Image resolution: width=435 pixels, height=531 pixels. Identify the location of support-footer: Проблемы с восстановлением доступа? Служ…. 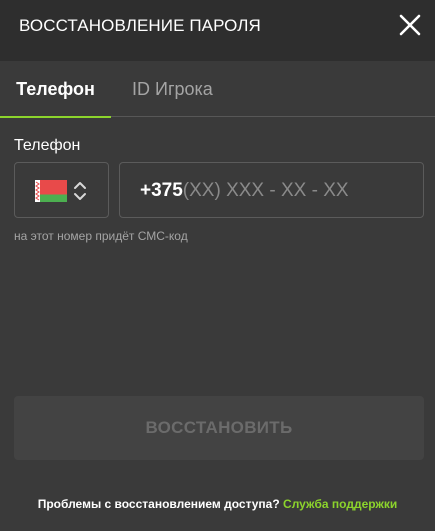
(217, 504).